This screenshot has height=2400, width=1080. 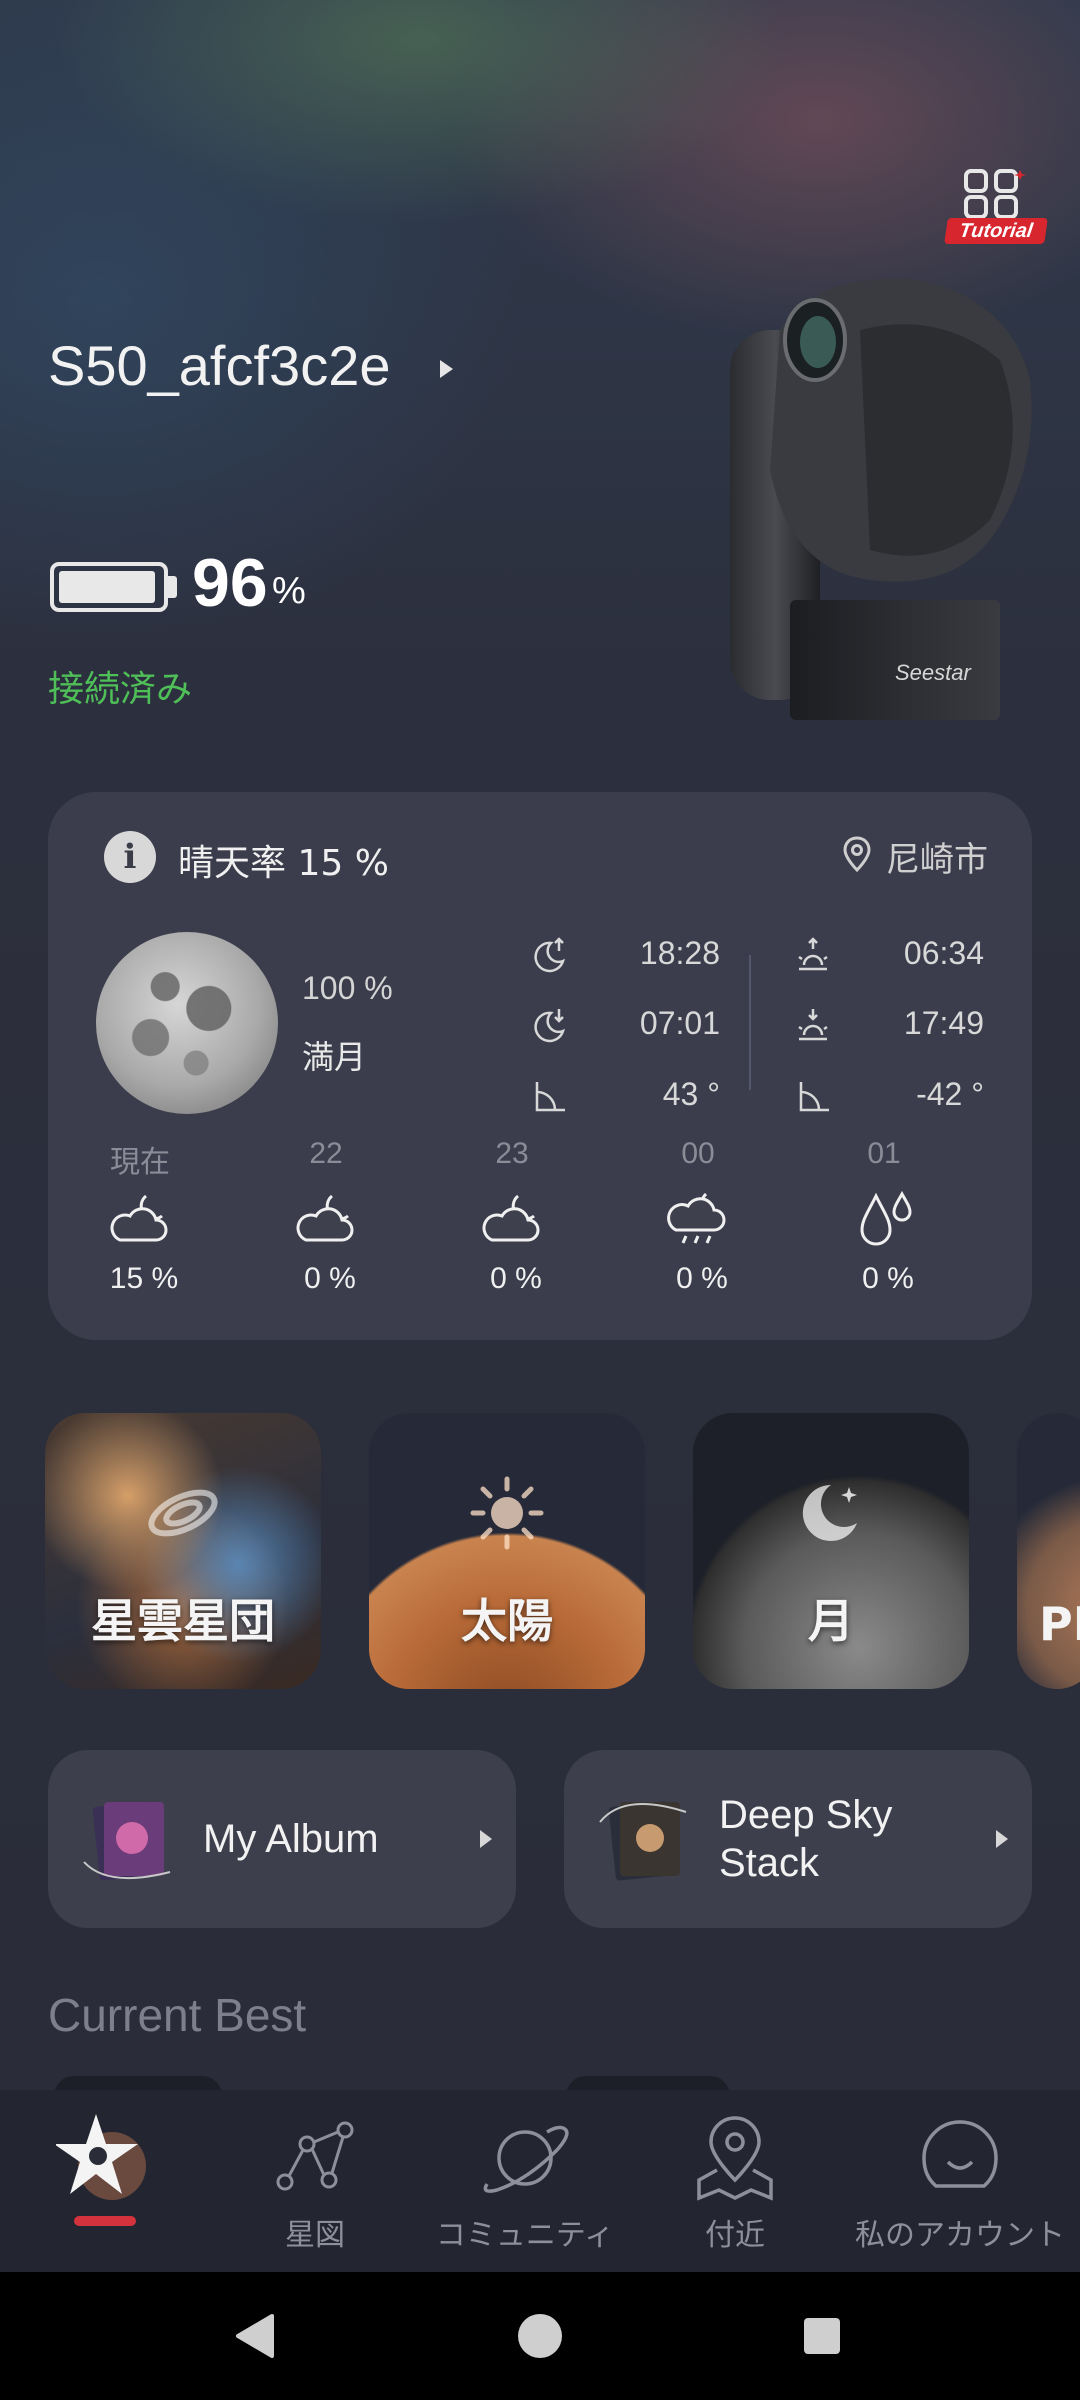 What do you see at coordinates (698, 1153) in the screenshot?
I see `forecast-hour: 00` at bounding box center [698, 1153].